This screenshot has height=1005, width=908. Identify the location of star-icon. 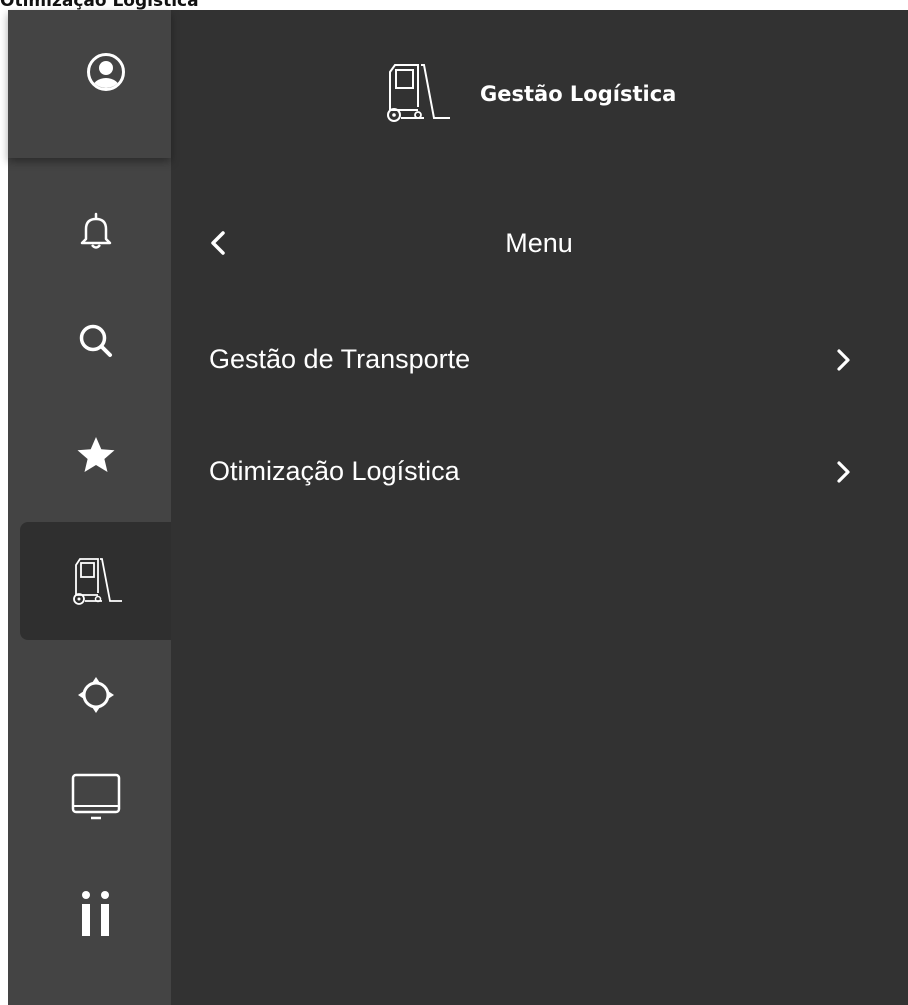
(96, 455).